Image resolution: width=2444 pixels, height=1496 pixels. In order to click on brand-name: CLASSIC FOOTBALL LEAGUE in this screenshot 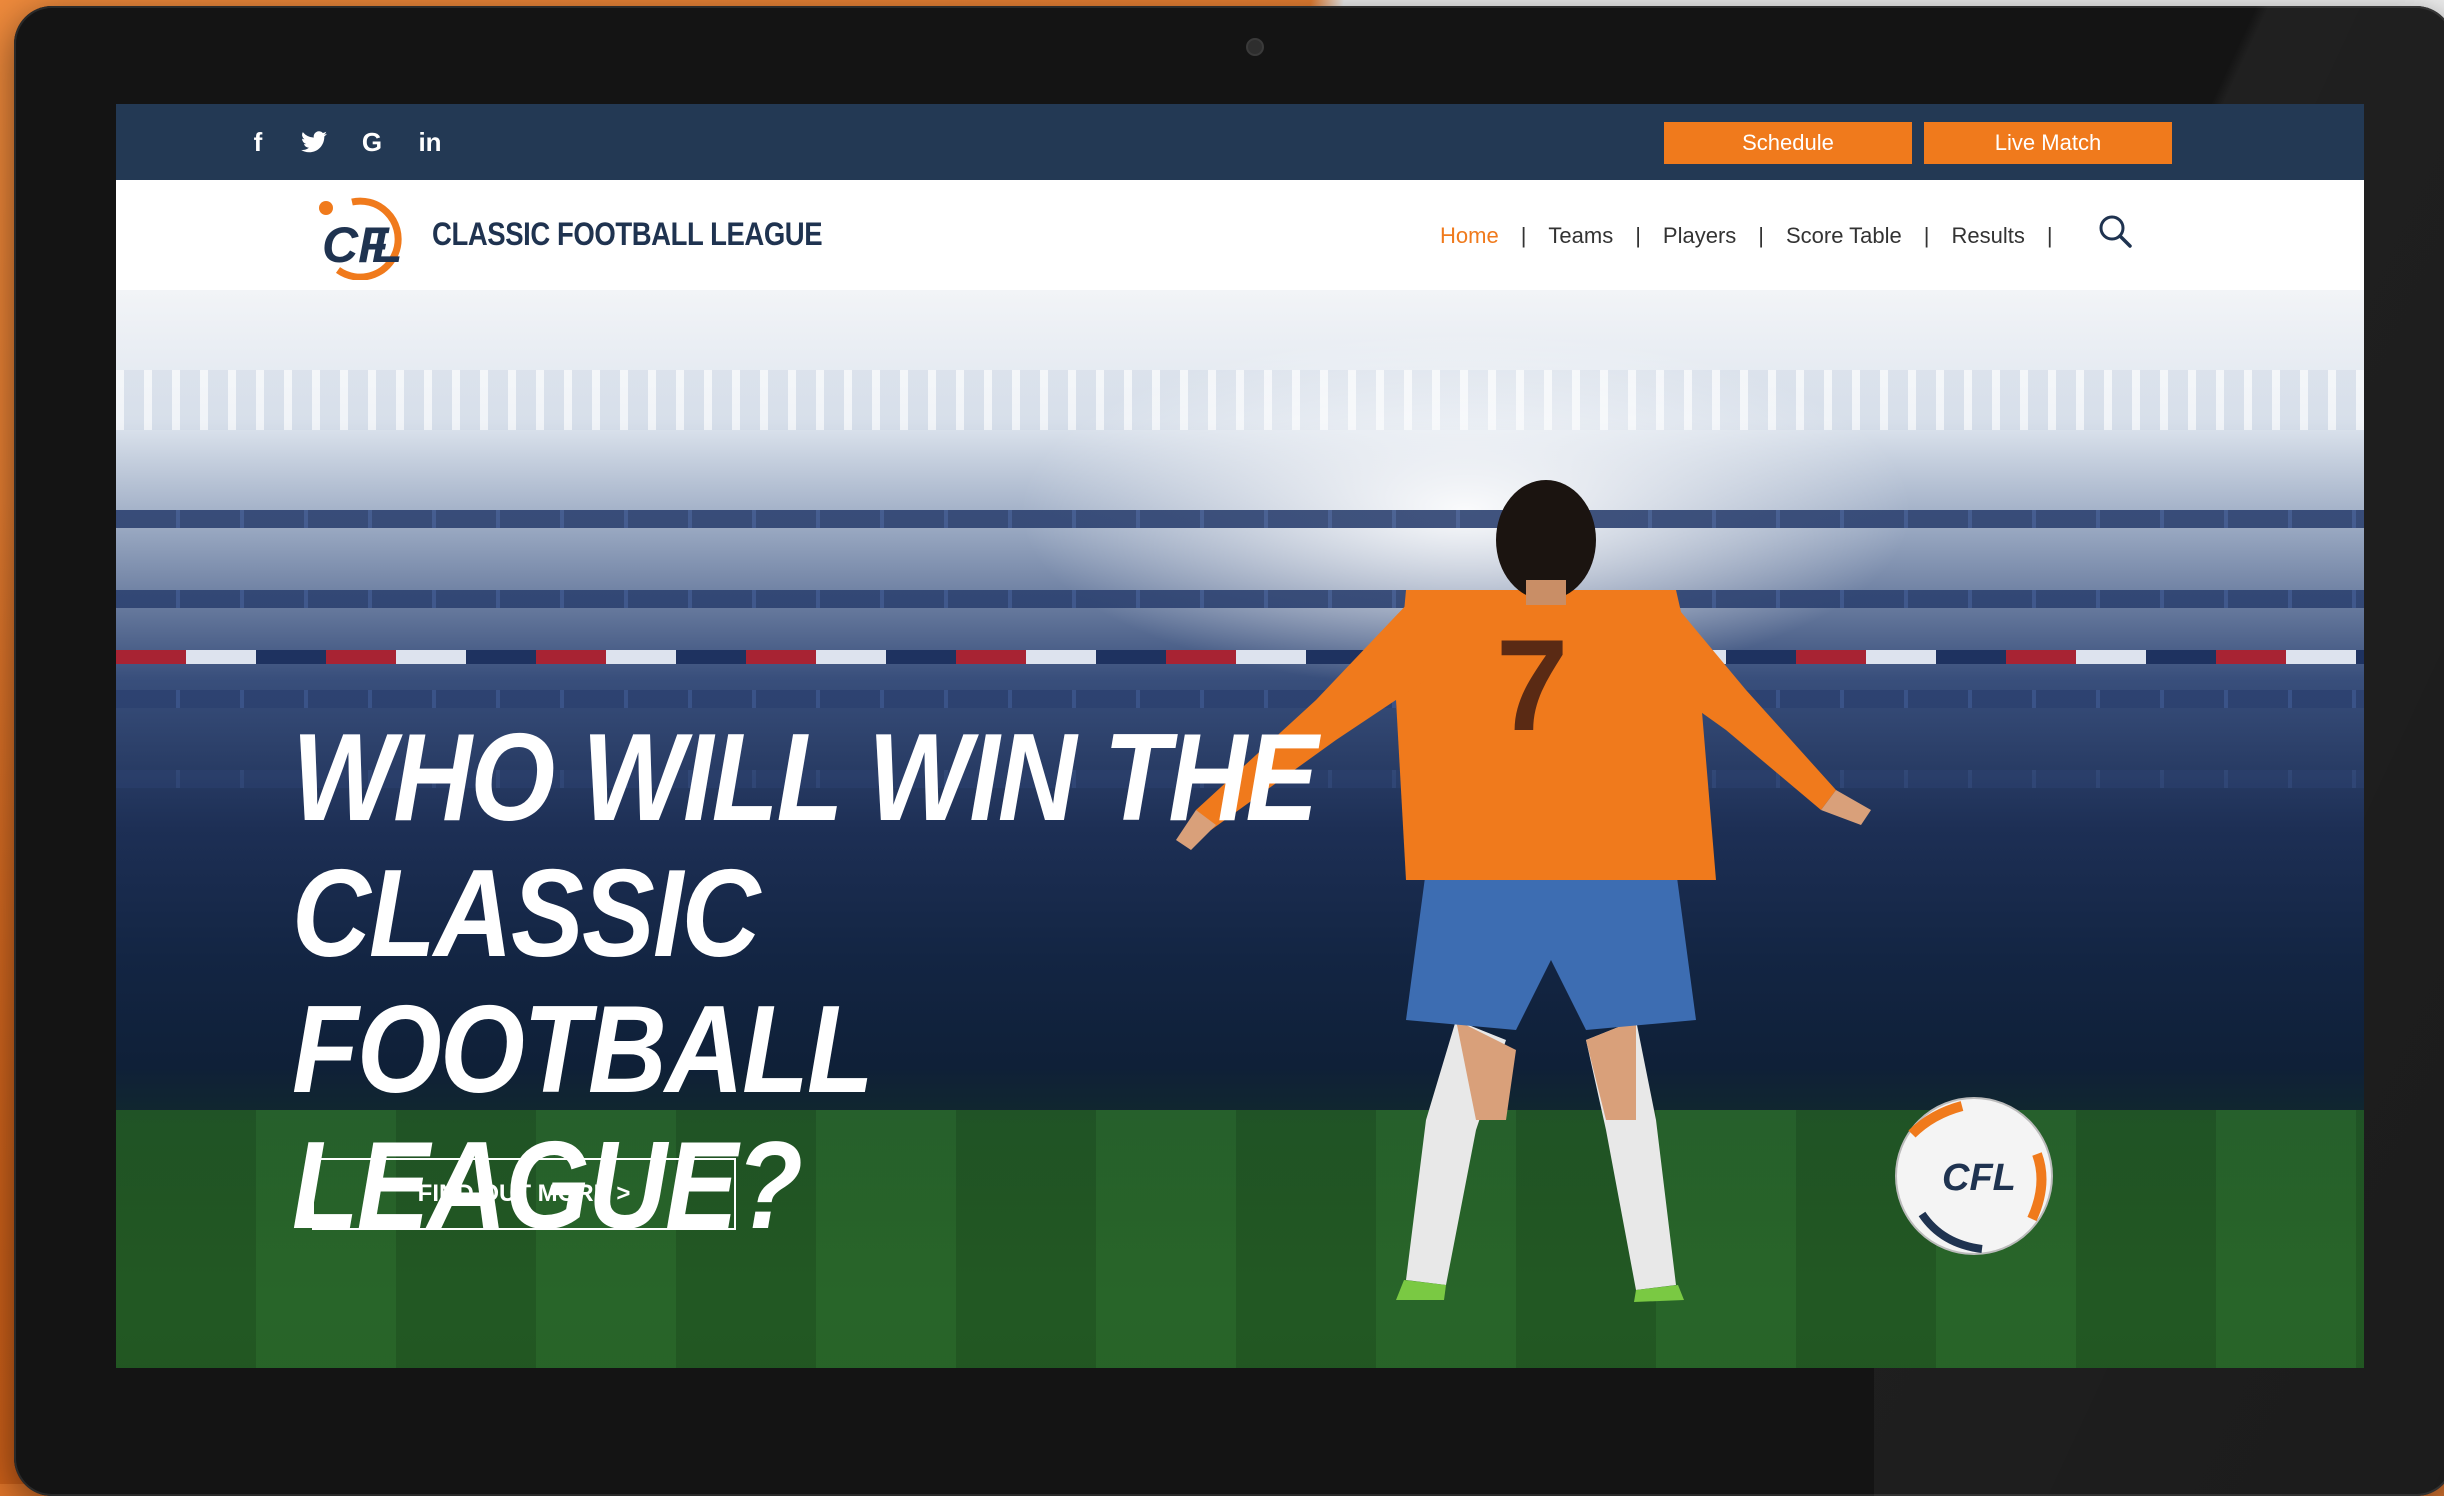, I will do `click(627, 234)`.